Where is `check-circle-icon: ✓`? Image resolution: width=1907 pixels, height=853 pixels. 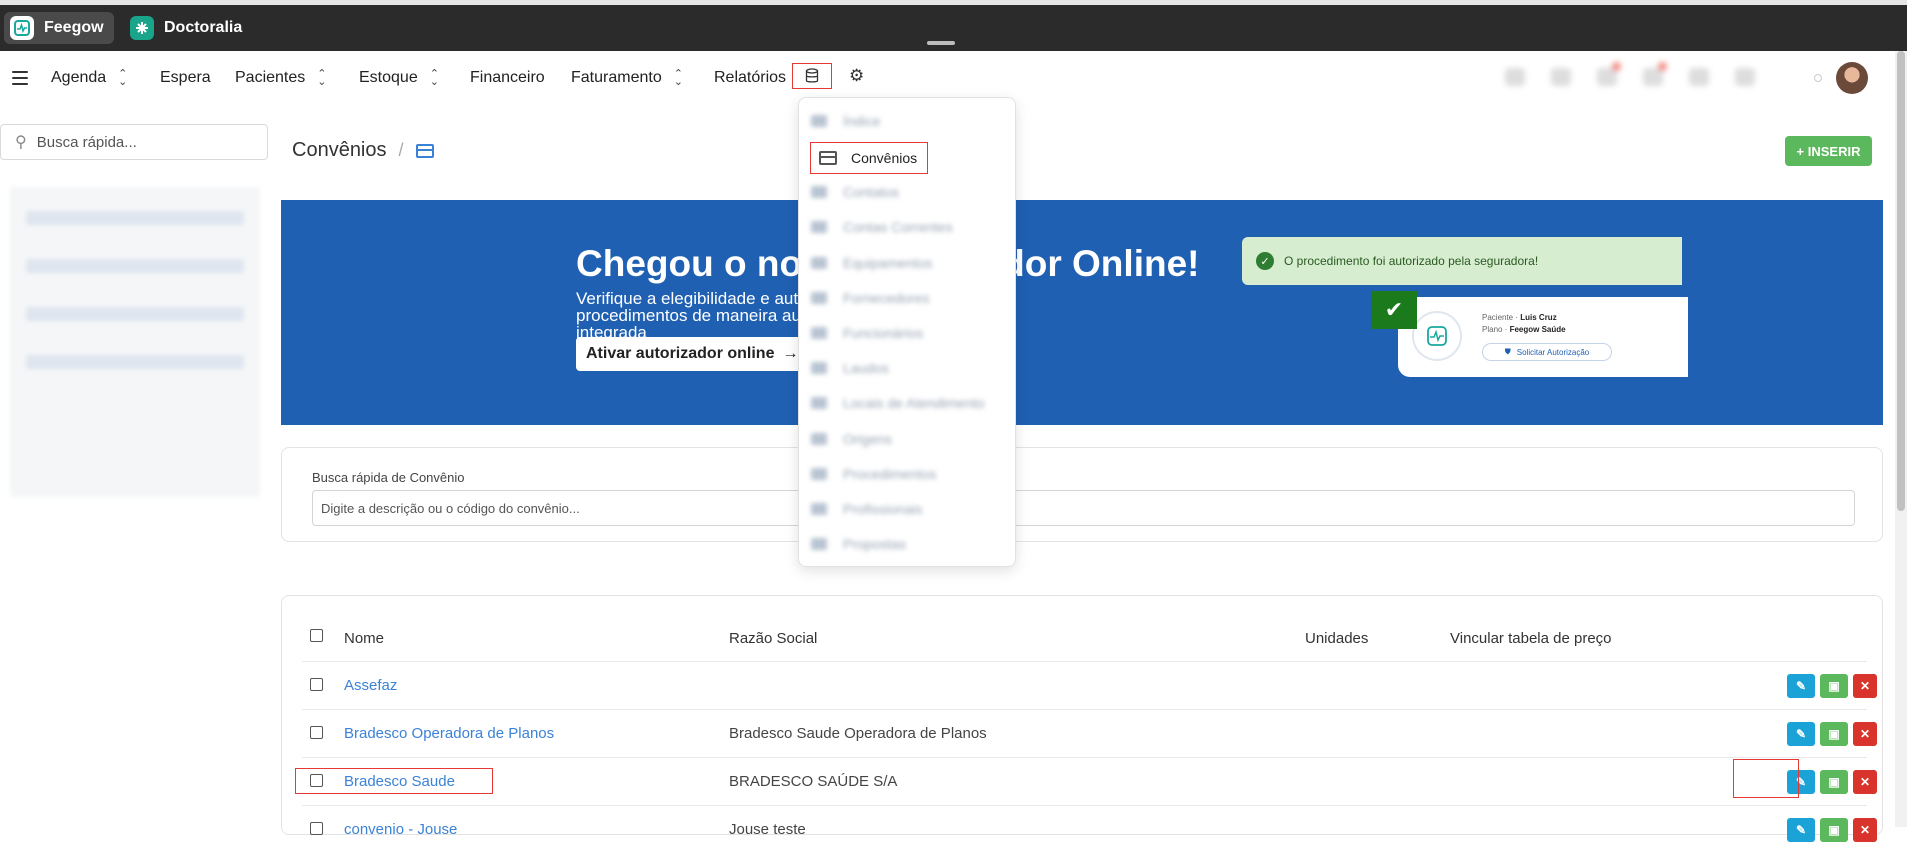 check-circle-icon: ✓ is located at coordinates (1265, 261).